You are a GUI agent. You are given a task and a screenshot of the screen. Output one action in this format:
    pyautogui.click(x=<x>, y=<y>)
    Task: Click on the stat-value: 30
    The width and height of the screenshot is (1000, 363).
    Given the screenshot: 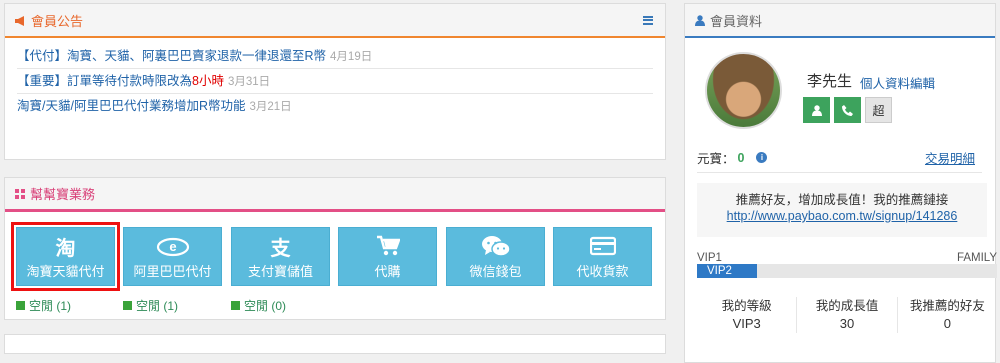 What is the action you would take?
    pyautogui.click(x=847, y=323)
    